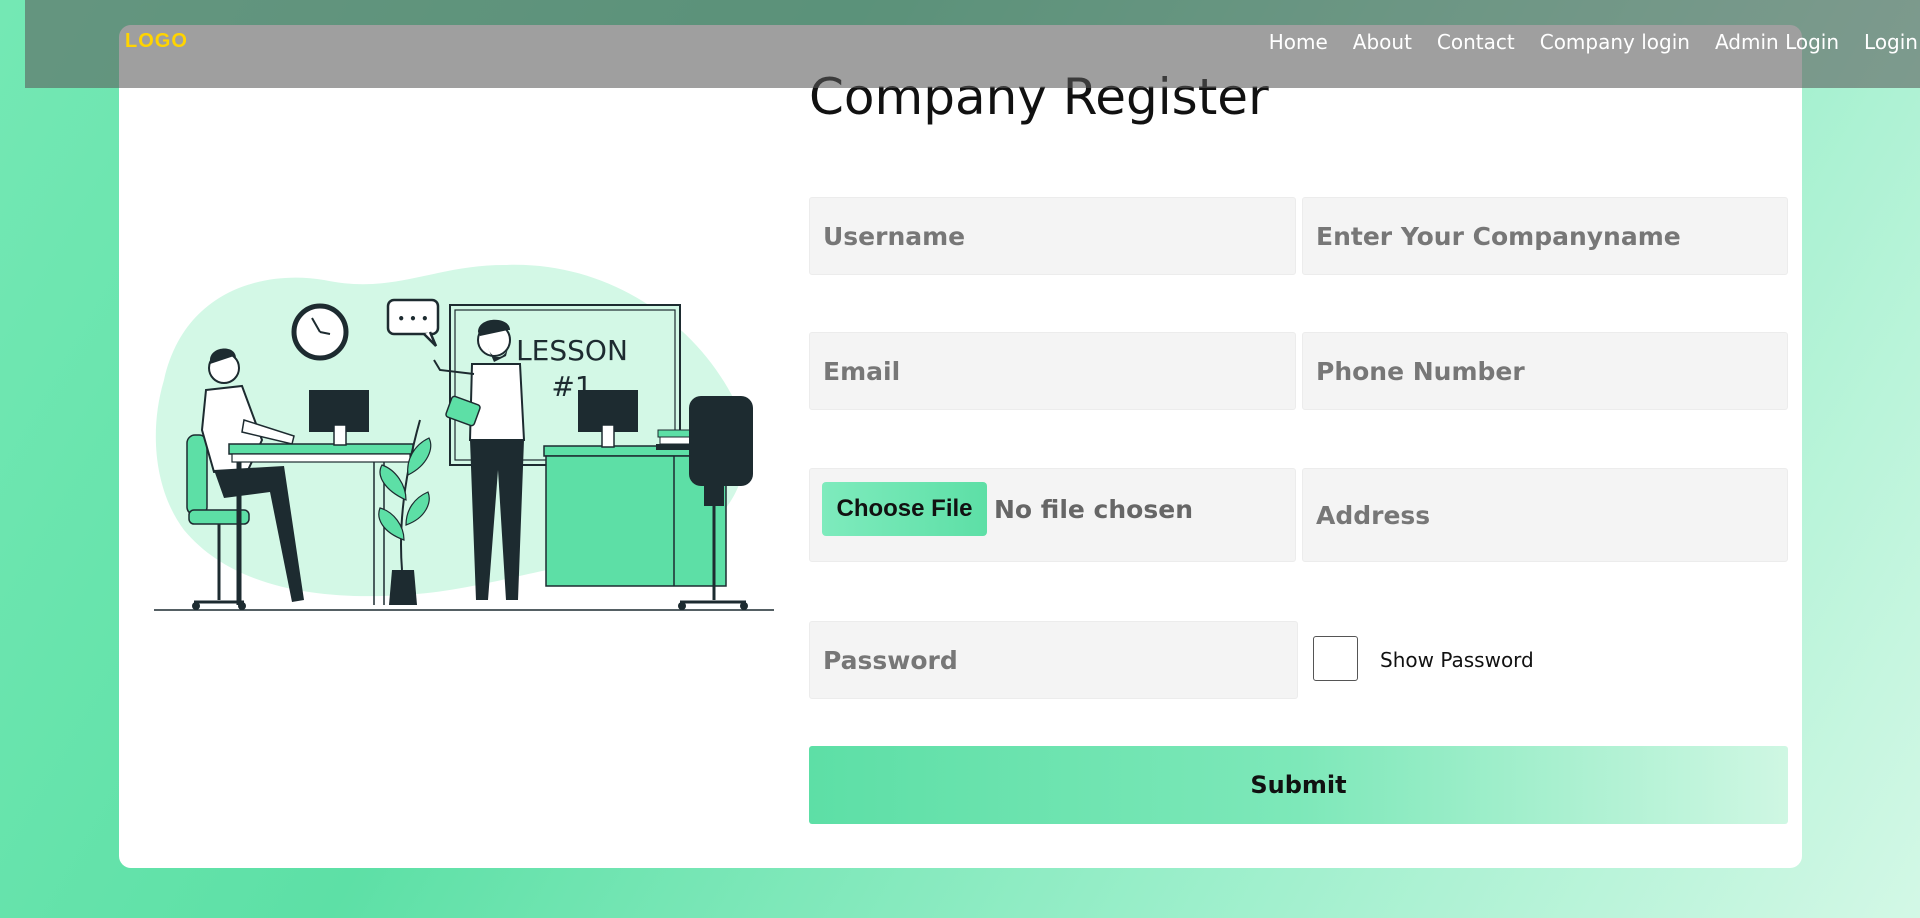 Image resolution: width=1920 pixels, height=918 pixels. Describe the element at coordinates (1298, 42) in the screenshot. I see `nav-link-home: Home` at that location.